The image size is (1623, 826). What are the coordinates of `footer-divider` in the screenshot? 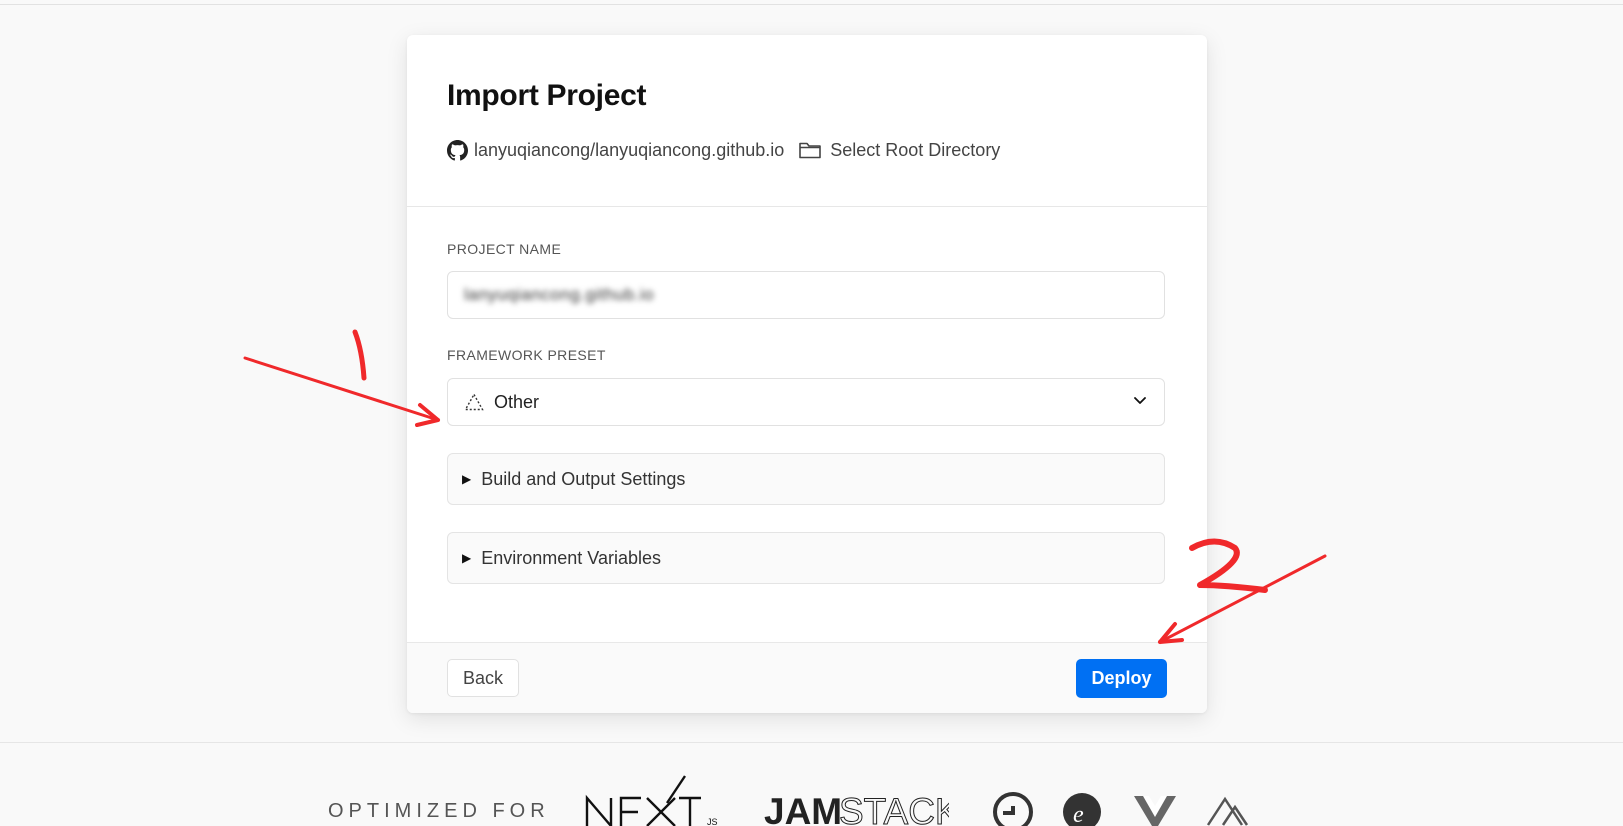 It's located at (811, 742).